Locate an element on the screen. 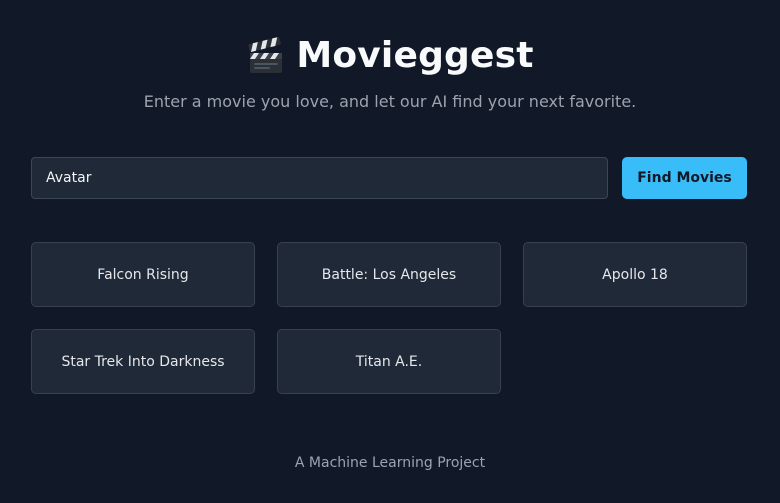 The width and height of the screenshot is (780, 503). clapperboard-icon is located at coordinates (266, 56).